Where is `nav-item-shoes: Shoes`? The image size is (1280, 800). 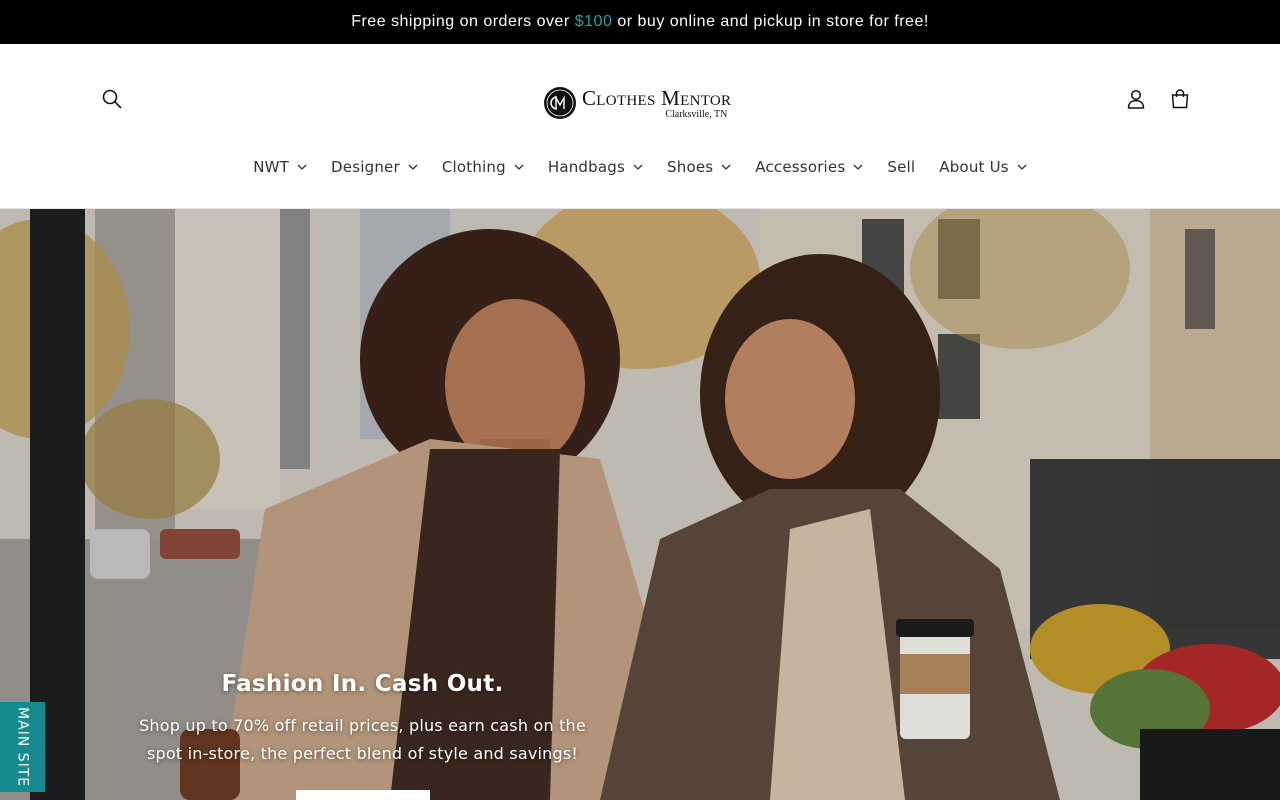
nav-item-shoes: Shoes is located at coordinates (699, 167).